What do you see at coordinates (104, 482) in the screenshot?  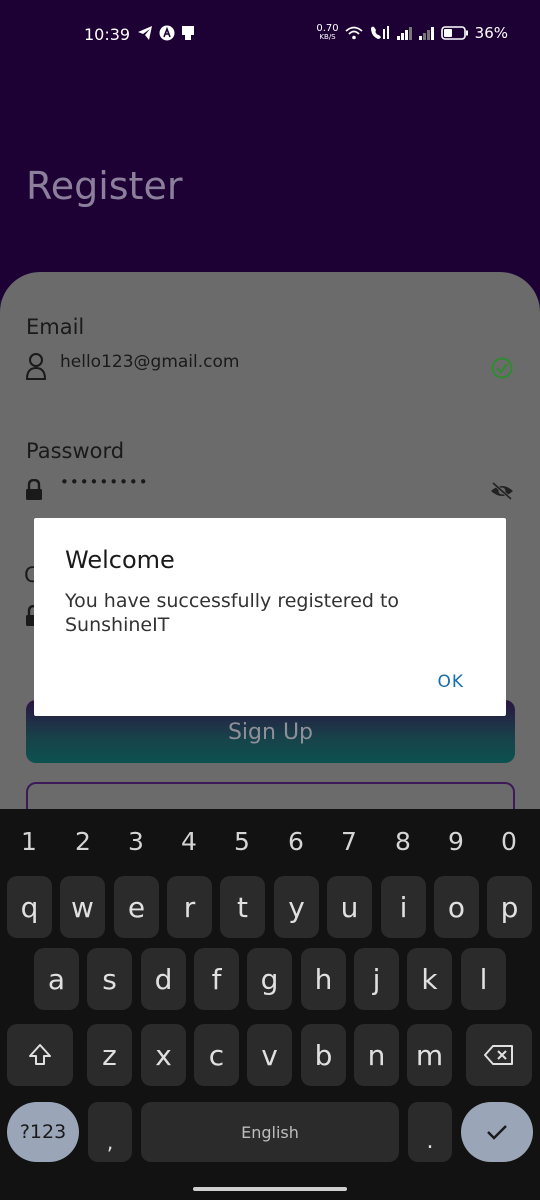 I see `password-field: •••••••••` at bounding box center [104, 482].